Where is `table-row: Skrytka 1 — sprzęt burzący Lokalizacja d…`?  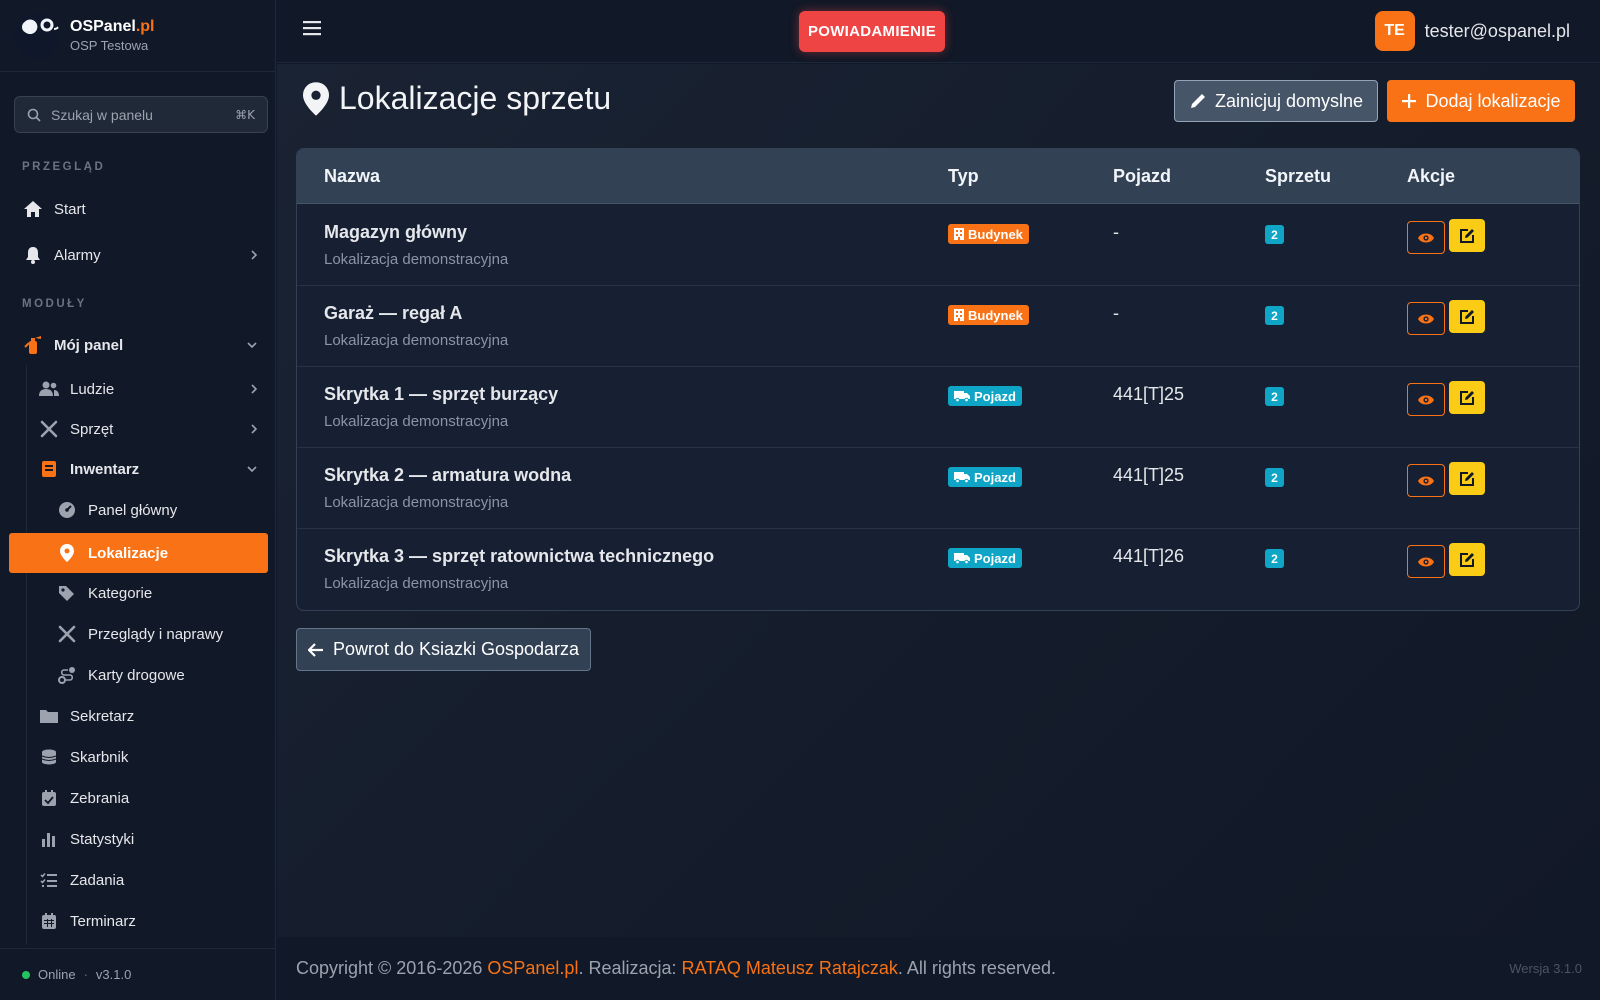 table-row: Skrytka 1 — sprzęt burzący Lokalizacja d… is located at coordinates (938, 407).